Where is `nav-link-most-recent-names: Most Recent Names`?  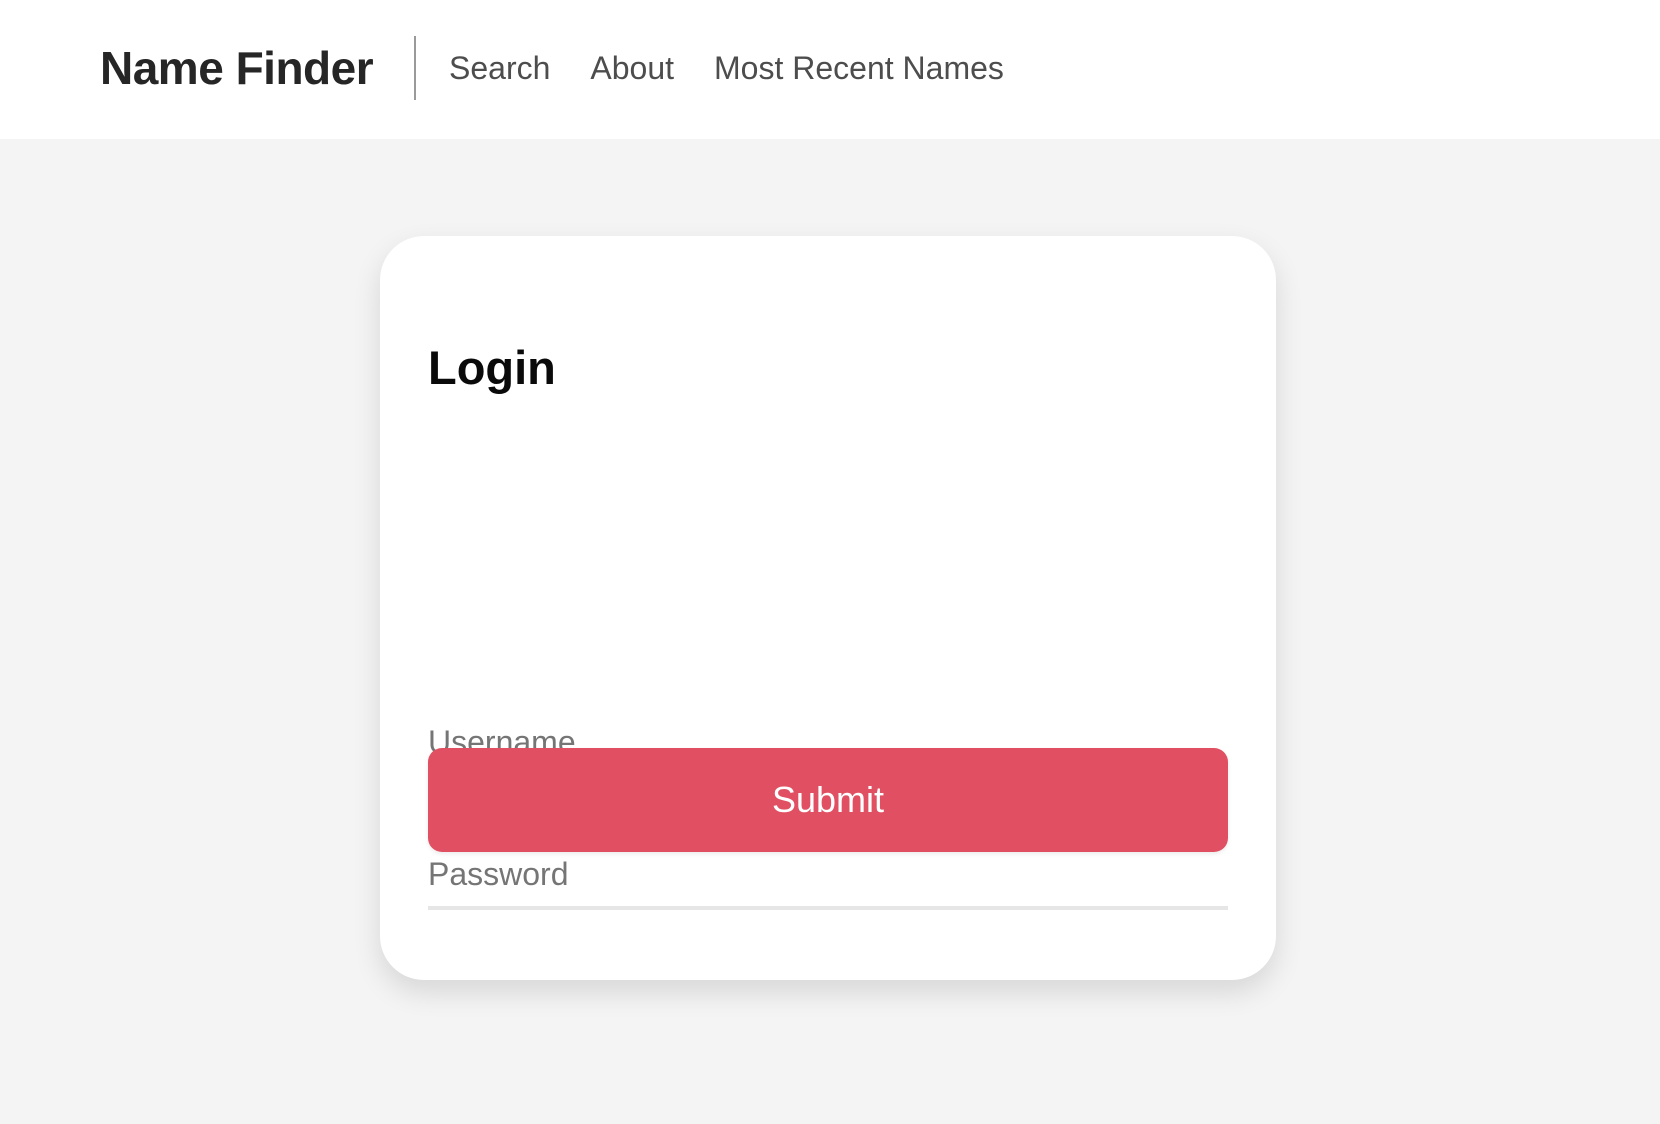 nav-link-most-recent-names: Most Recent Names is located at coordinates (859, 68).